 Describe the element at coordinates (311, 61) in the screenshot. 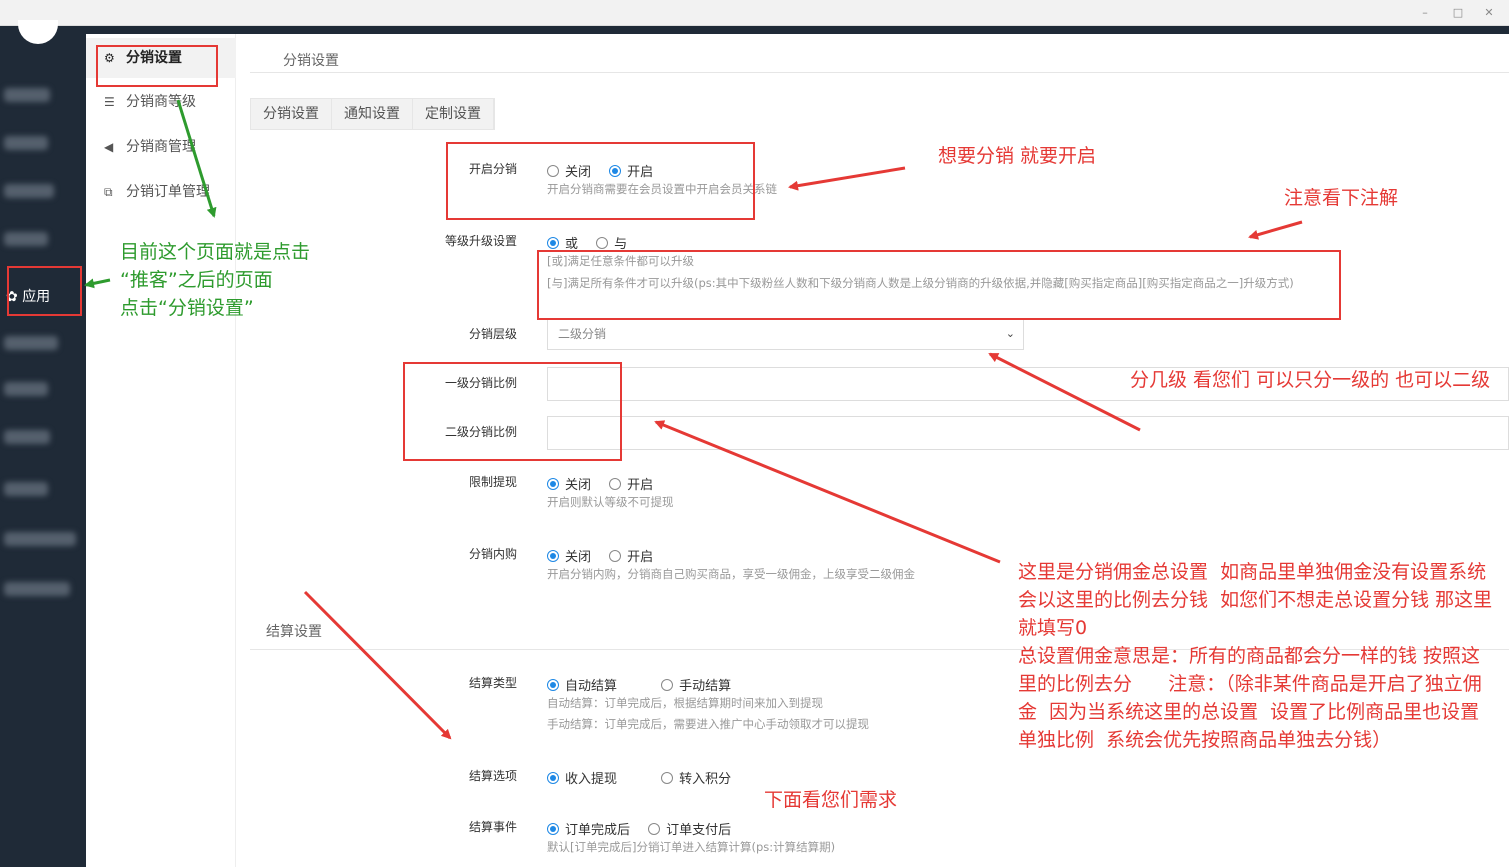

I see `page-title: 分销设置` at that location.